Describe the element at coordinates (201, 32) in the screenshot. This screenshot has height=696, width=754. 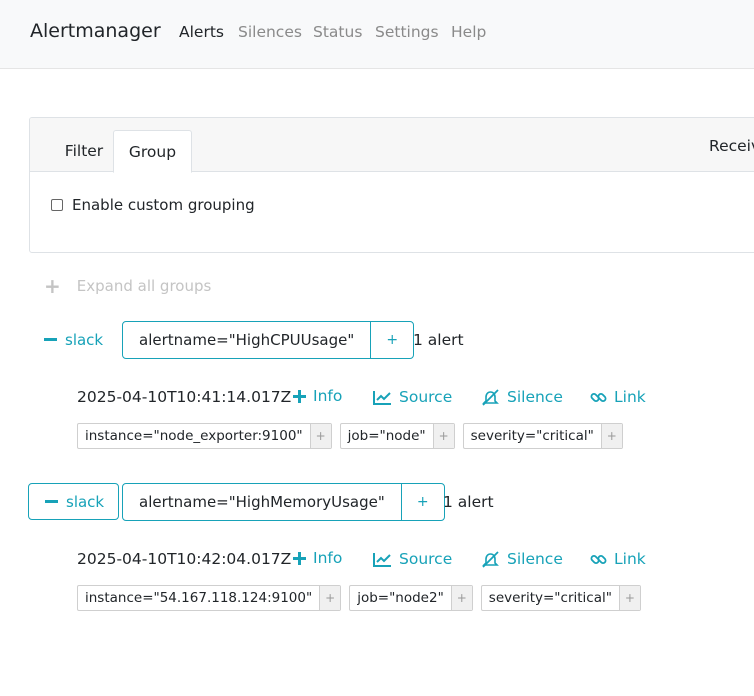
I see `nav-alerts: Alerts` at that location.